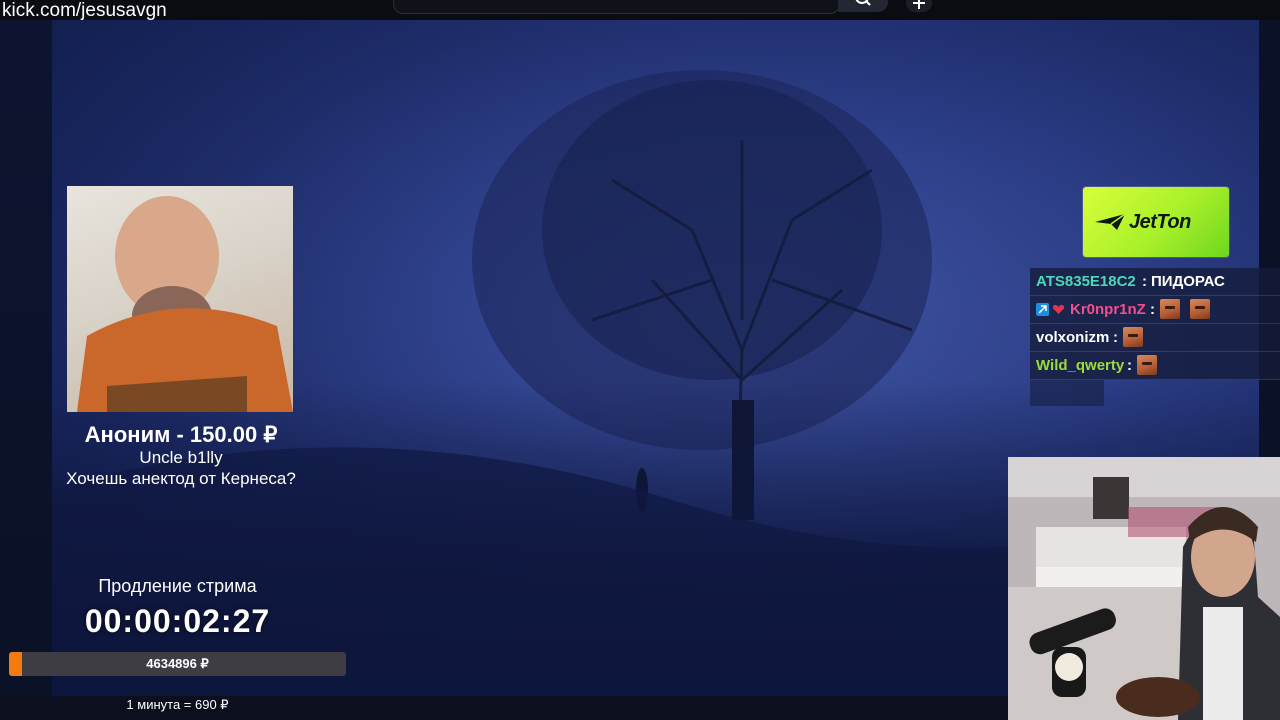 The image size is (1280, 720). I want to click on extension-progress-bar: 4634896 ₽, so click(177, 664).